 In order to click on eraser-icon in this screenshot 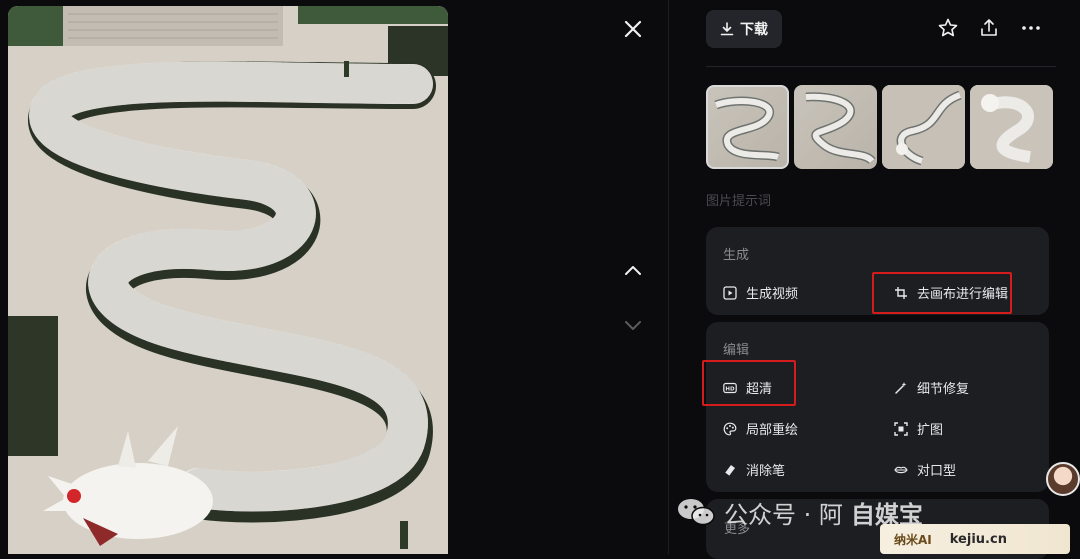, I will do `click(729, 470)`.